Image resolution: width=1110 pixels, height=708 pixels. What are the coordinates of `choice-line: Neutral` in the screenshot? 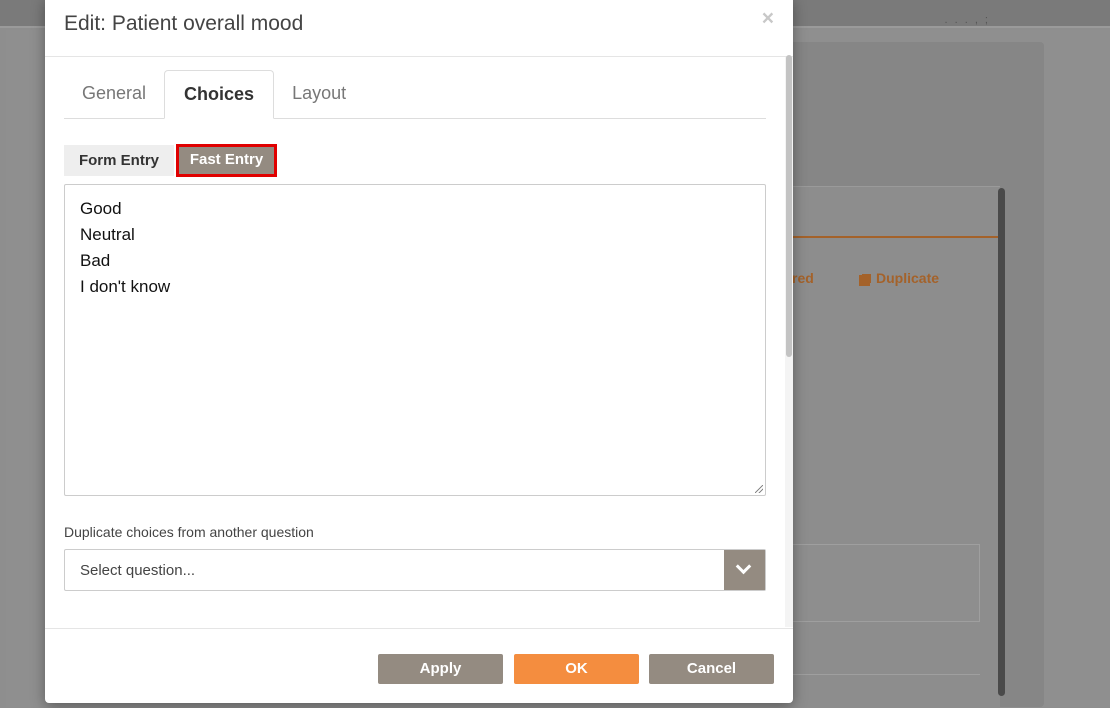 It's located at (107, 234).